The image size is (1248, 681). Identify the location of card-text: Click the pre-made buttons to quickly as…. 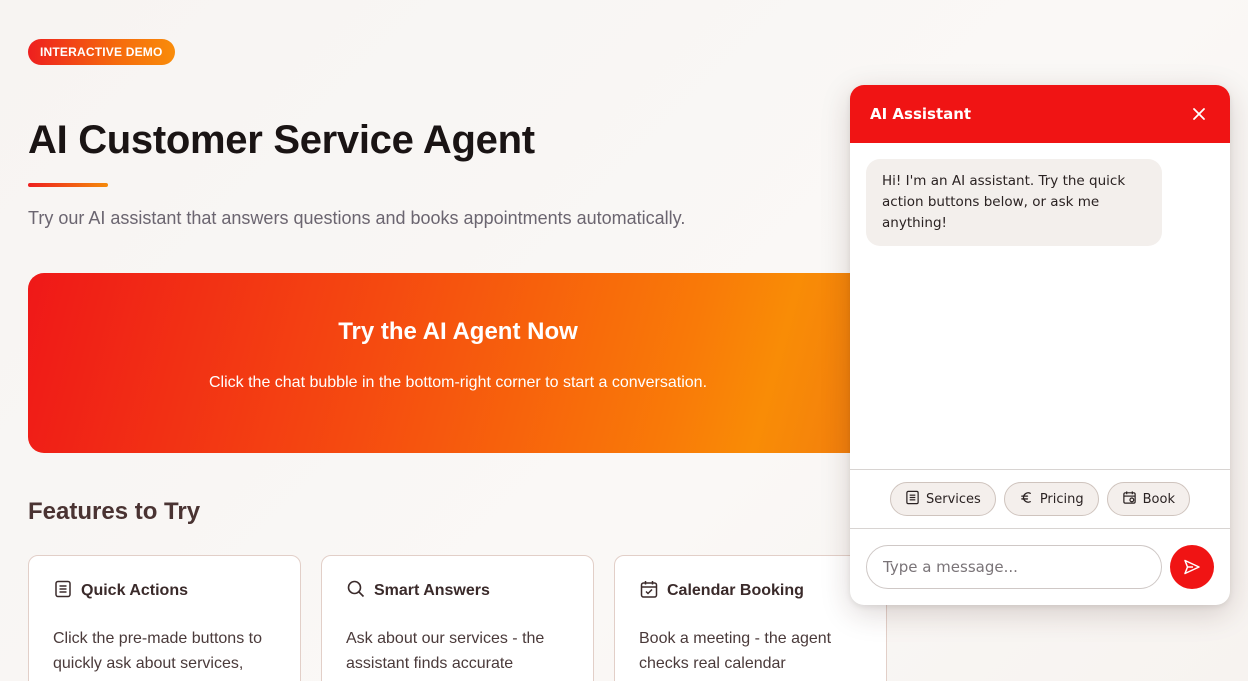
(157, 651).